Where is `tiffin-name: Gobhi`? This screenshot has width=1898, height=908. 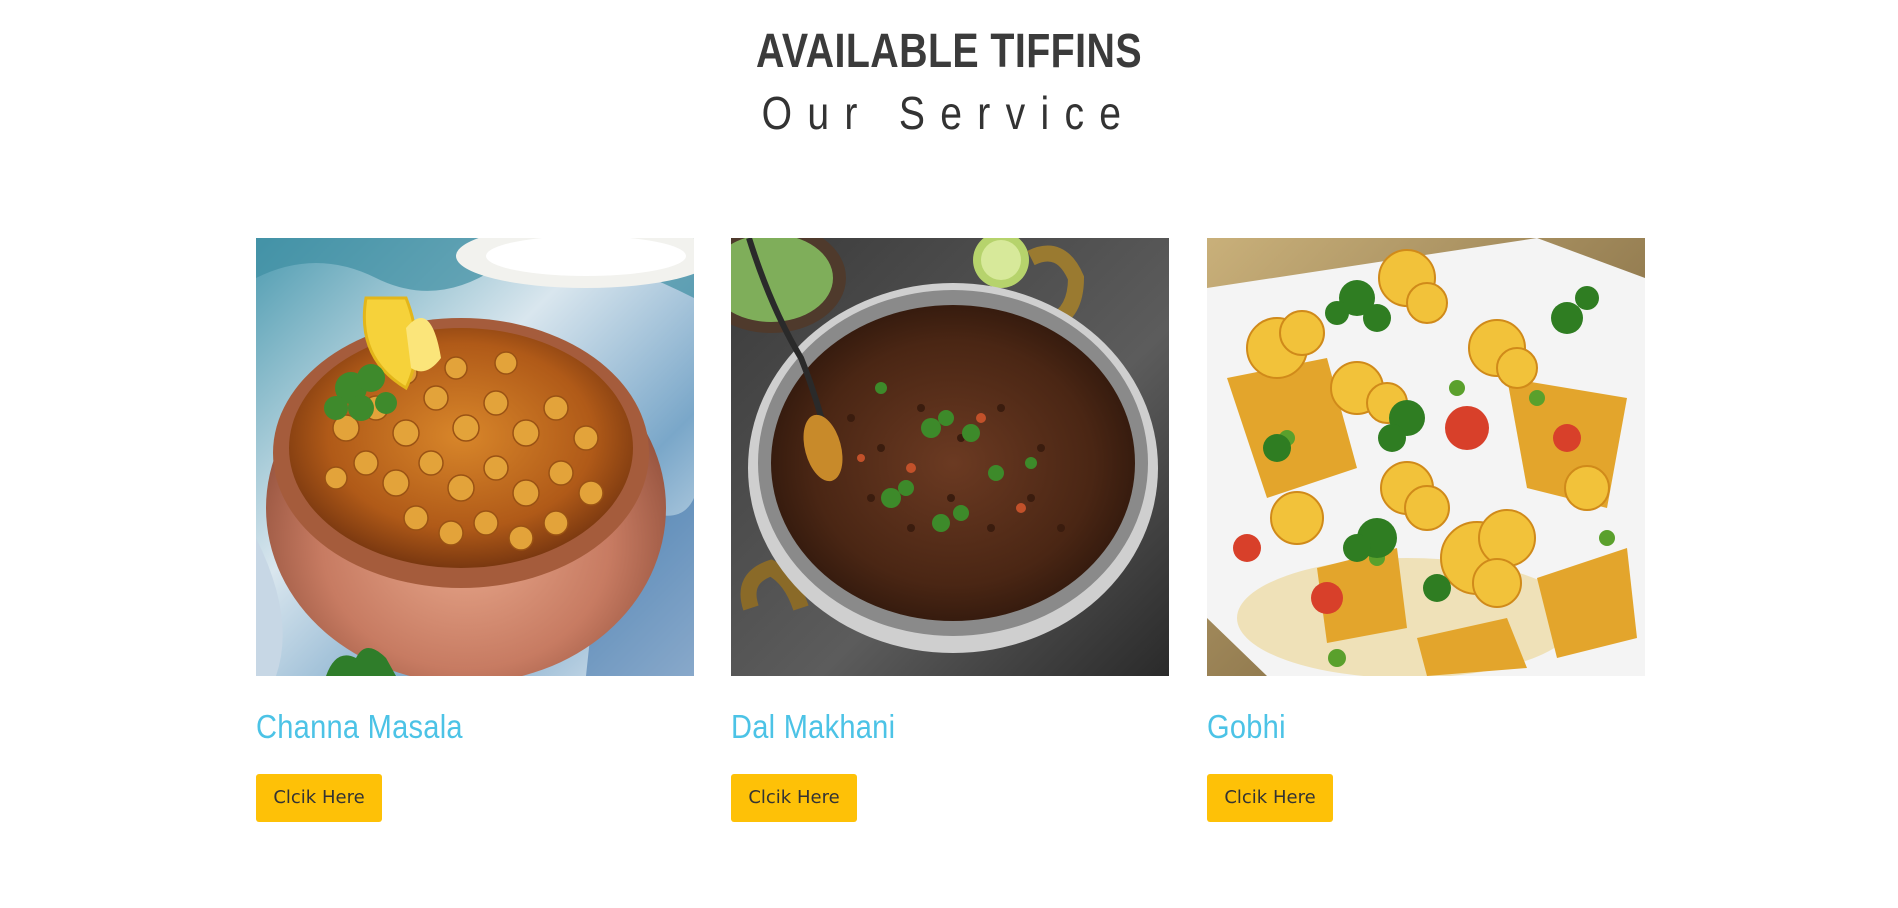
tiffin-name: Gobhi is located at coordinates (1246, 726).